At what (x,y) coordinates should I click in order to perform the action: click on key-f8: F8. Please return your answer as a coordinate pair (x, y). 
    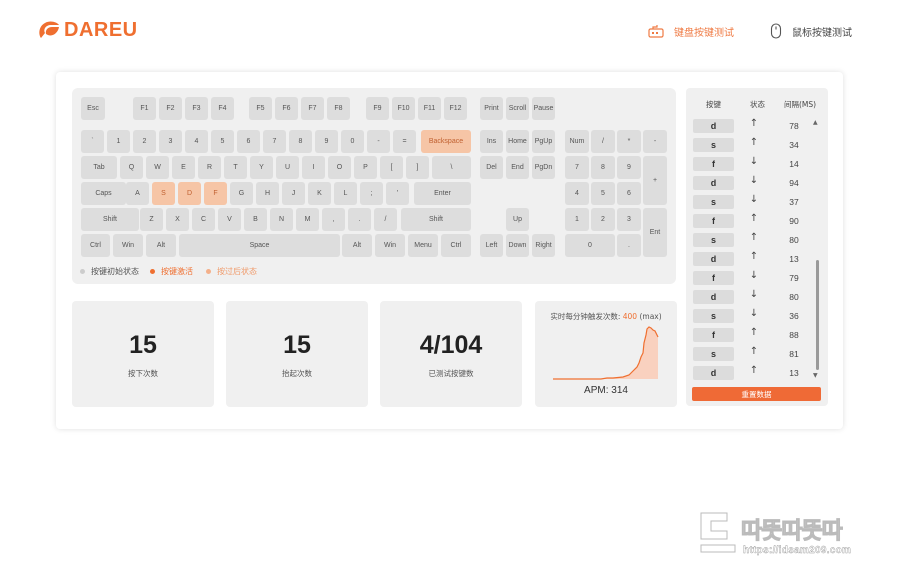
    Looking at the image, I should click on (338, 108).